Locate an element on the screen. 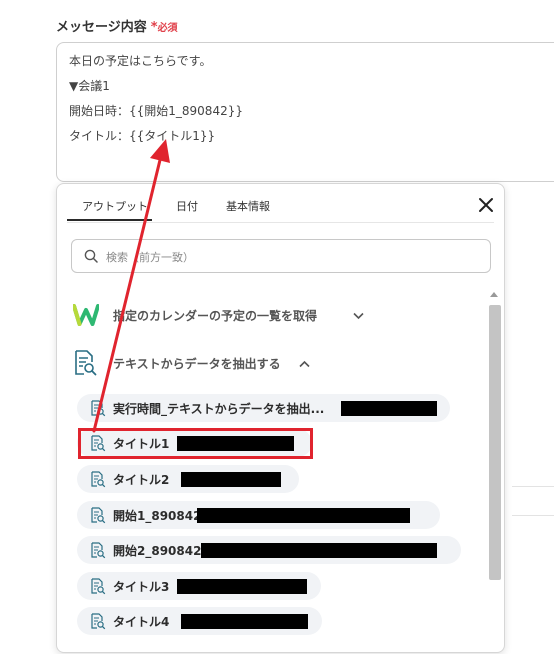  required-star: * is located at coordinates (154, 27).